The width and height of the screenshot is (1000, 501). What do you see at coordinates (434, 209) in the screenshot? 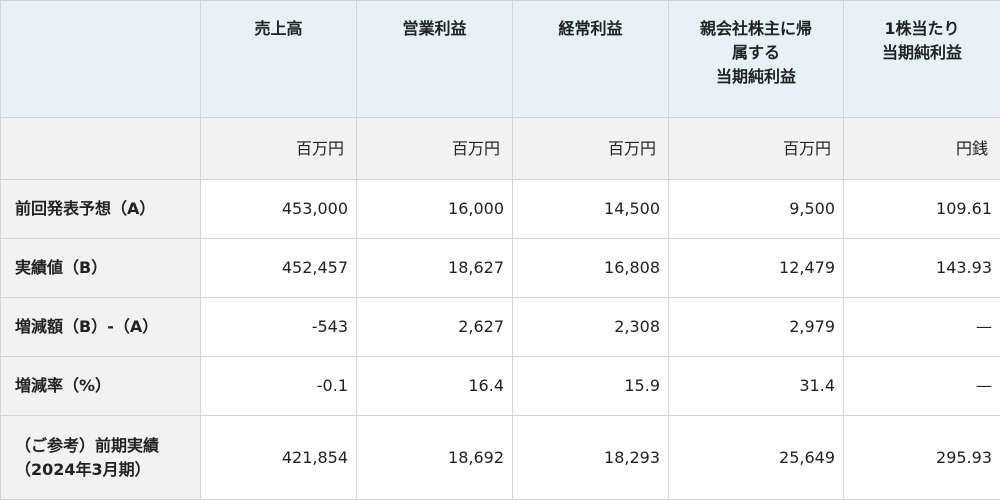
I see `value-cell: 16,000` at bounding box center [434, 209].